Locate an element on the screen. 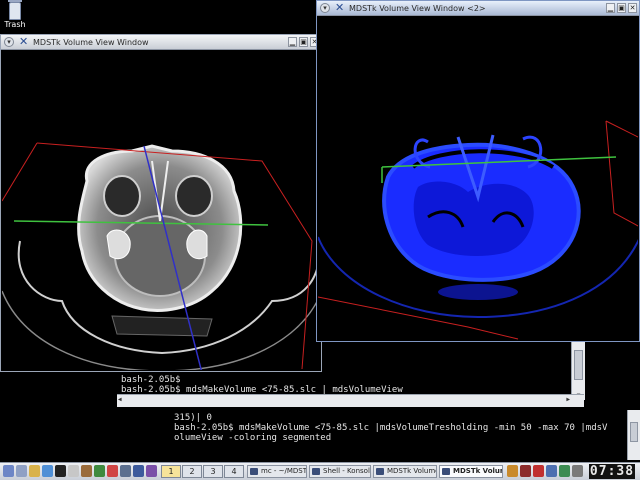 The height and width of the screenshot is (480, 640). desktop-pager-3: 3 is located at coordinates (213, 471).